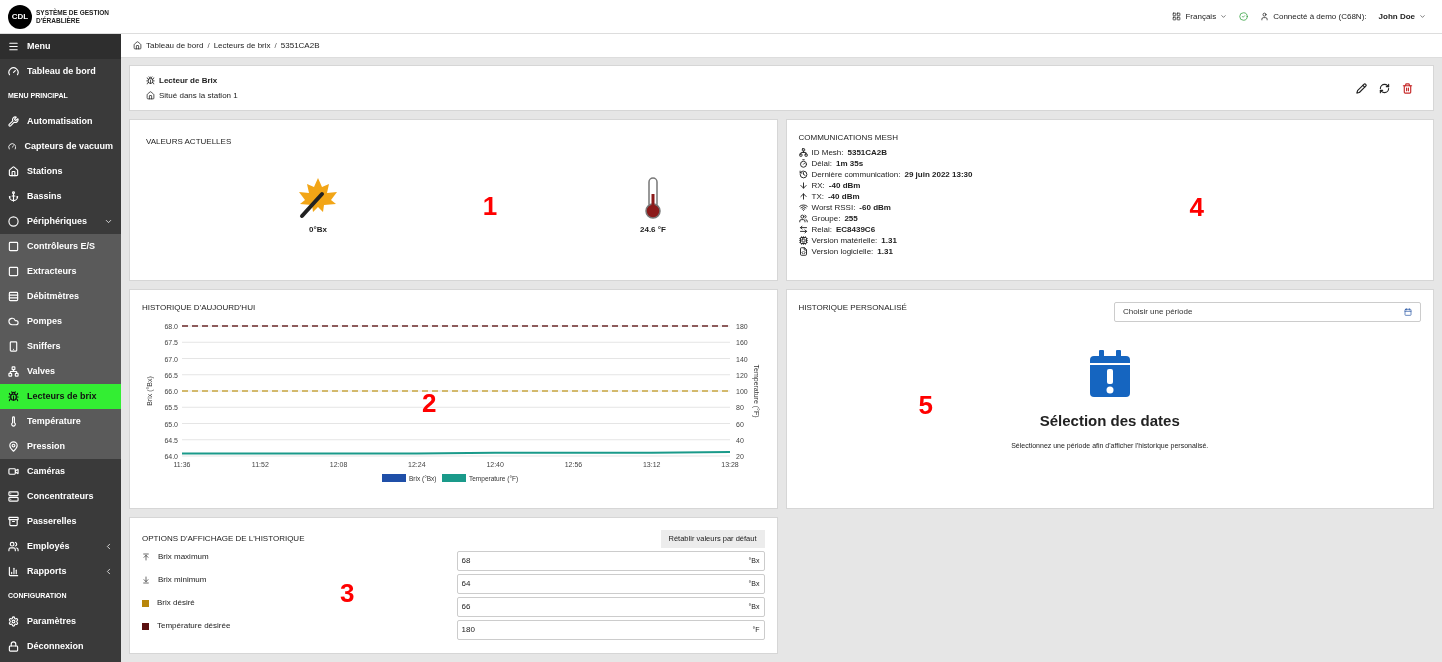 This screenshot has height=662, width=1442. Describe the element at coordinates (605, 607) in the screenshot. I see `option-input: 66` at that location.